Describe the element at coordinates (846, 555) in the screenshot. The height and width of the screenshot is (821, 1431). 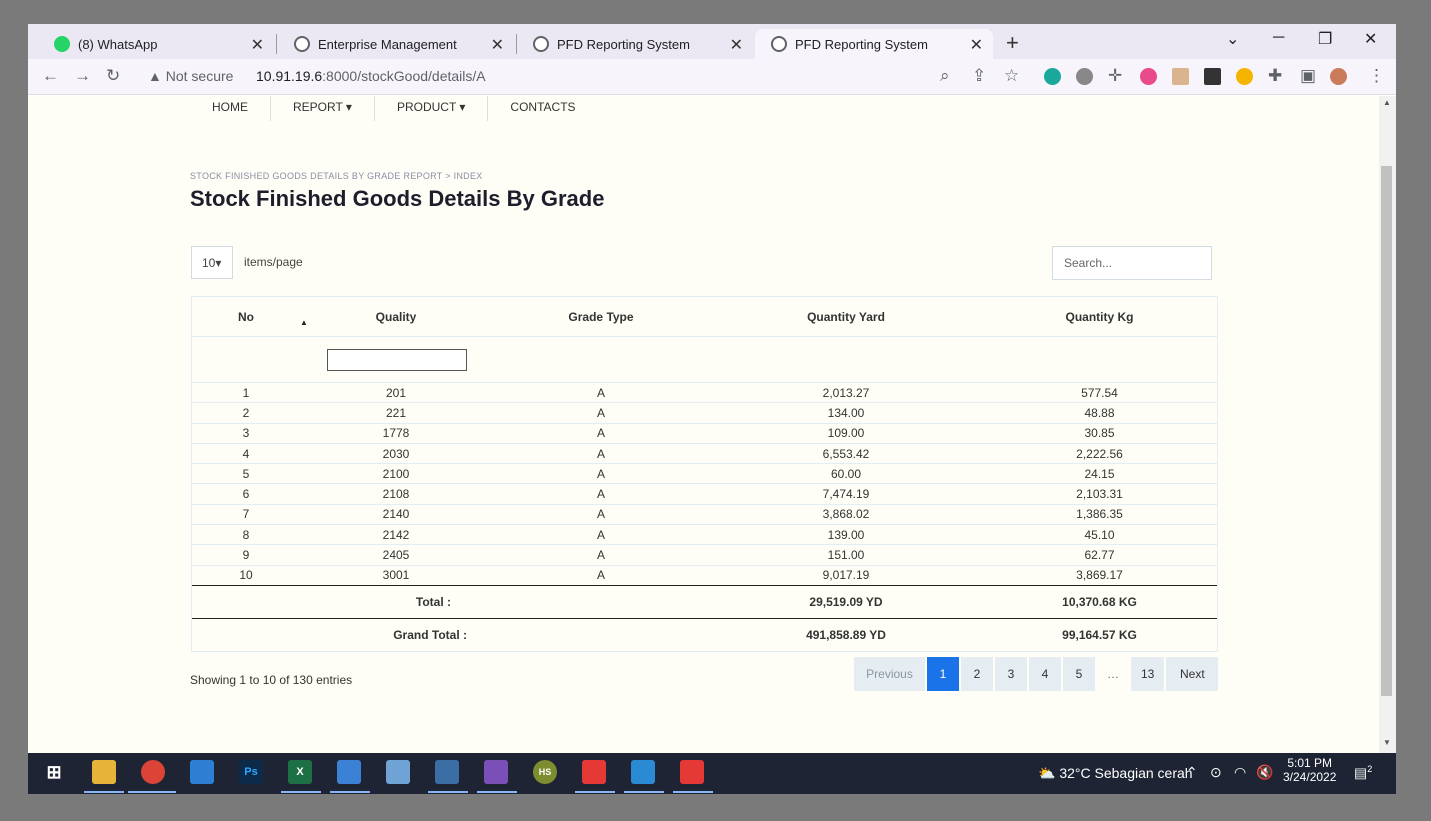
I see `cell-qty-yard: 151.00` at that location.